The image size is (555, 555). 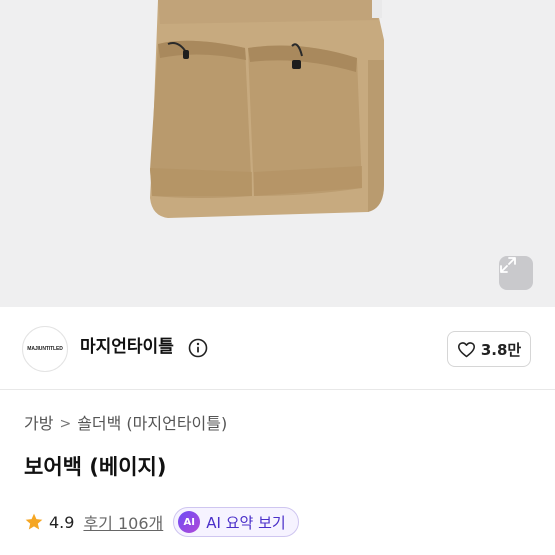 What do you see at coordinates (127, 347) in the screenshot?
I see `shop-name: 마지언타이틀` at bounding box center [127, 347].